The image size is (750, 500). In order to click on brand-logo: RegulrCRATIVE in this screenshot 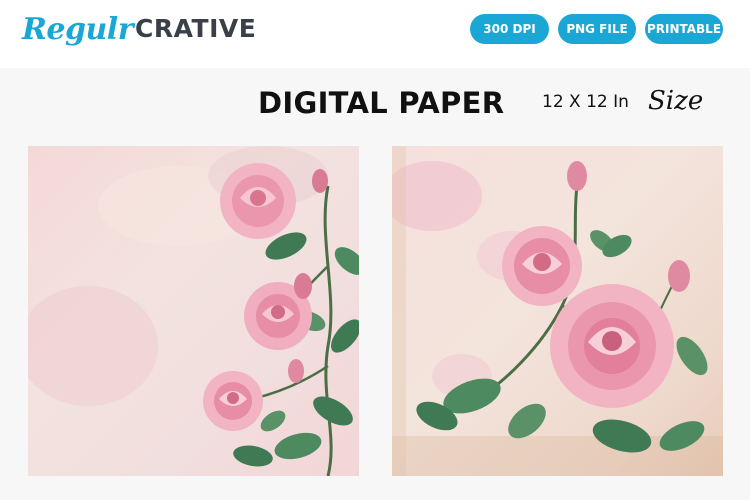, I will do `click(139, 34)`.